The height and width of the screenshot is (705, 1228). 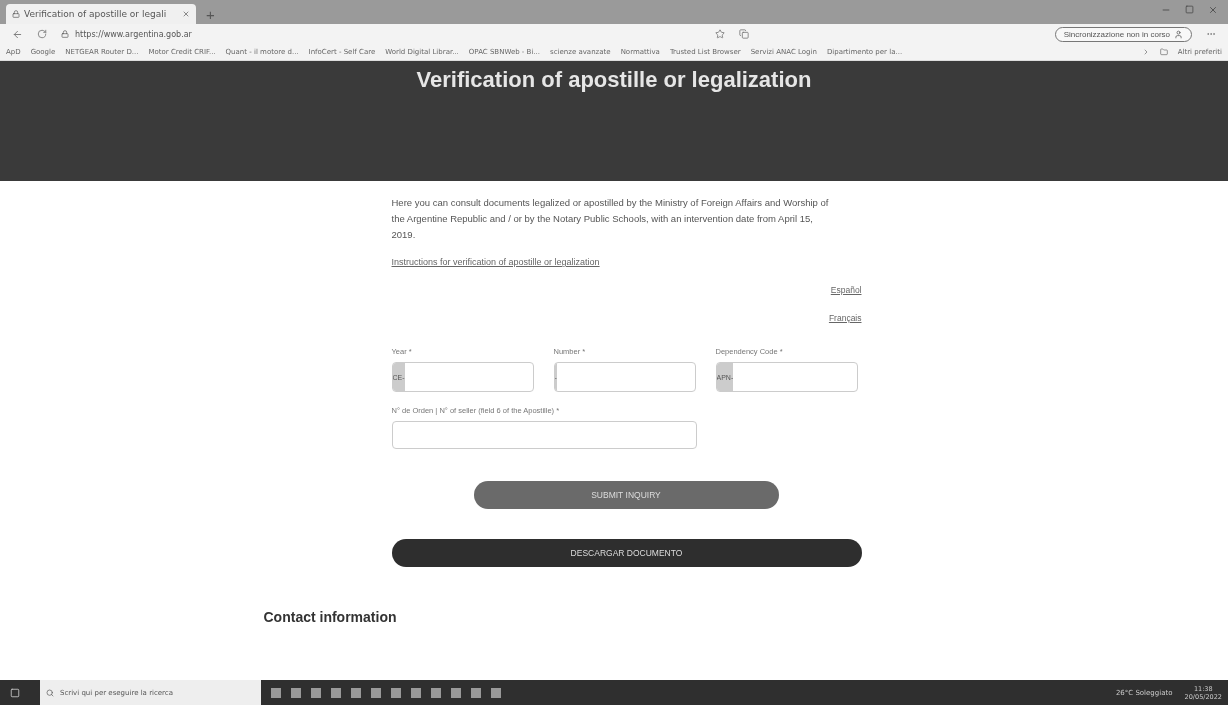 I want to click on back-icon, so click(x=17, y=34).